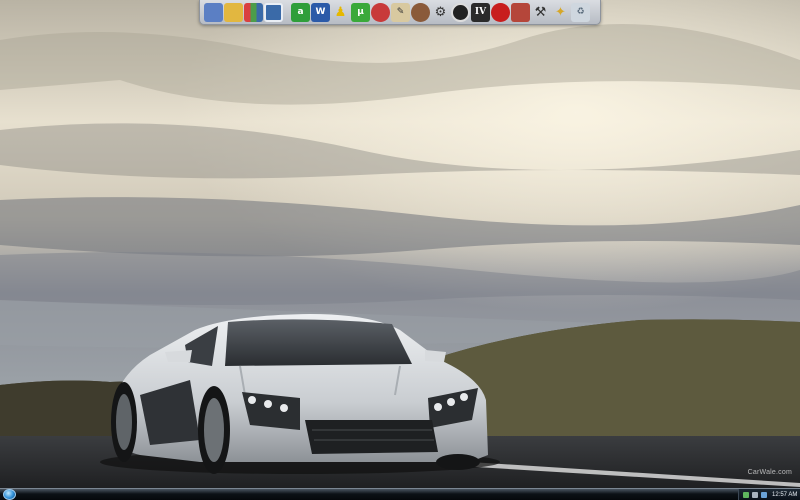  What do you see at coordinates (764, 494) in the screenshot?
I see `power-icon` at bounding box center [764, 494].